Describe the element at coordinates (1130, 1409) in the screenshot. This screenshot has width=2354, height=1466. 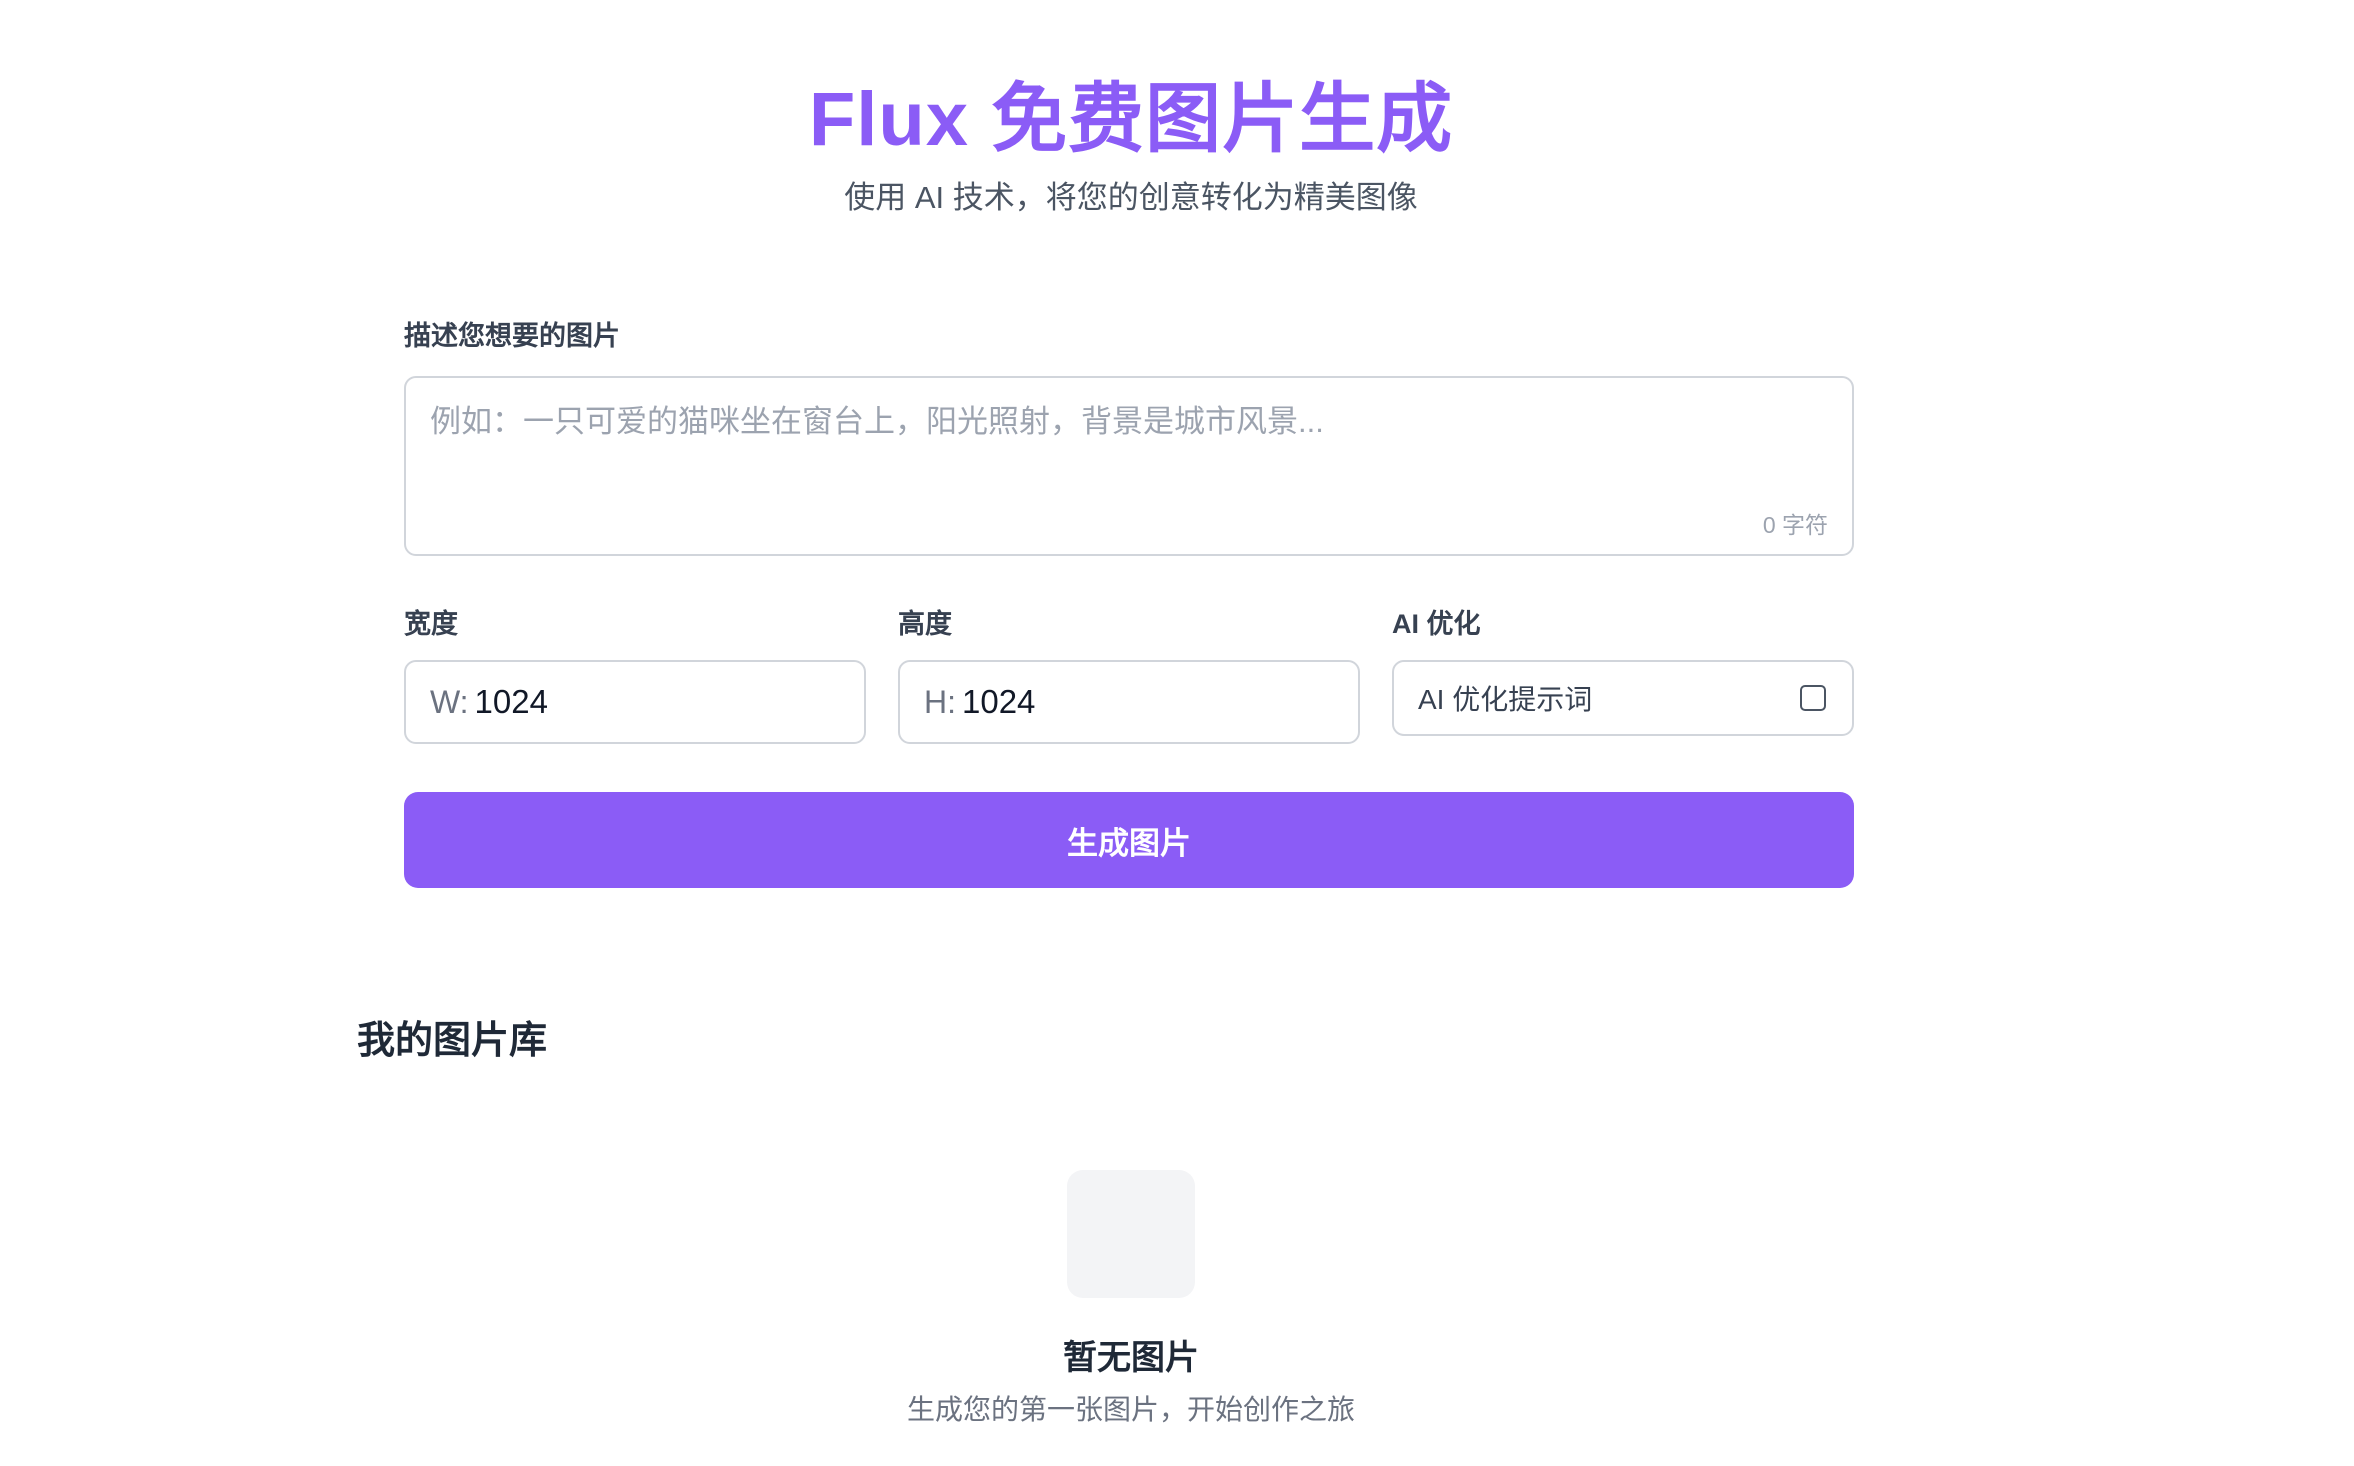
I see `empty-description: 生成您的第一张图片，开始创作之旅` at that location.